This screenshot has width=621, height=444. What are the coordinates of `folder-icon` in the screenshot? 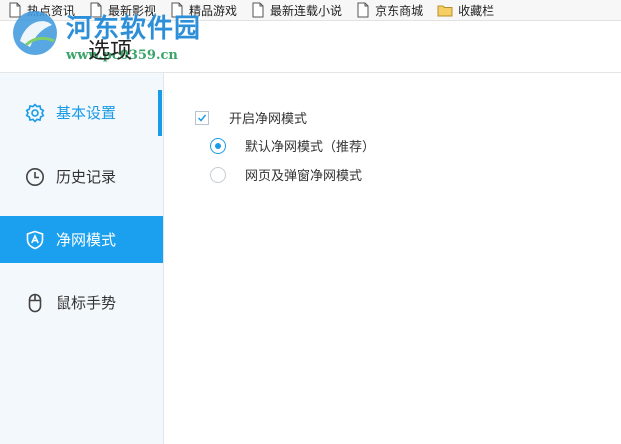 It's located at (445, 10).